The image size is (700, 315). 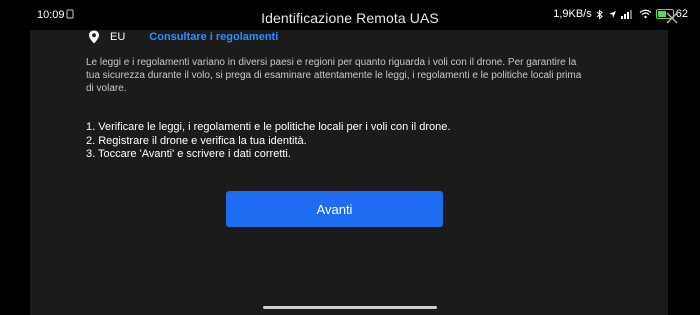 What do you see at coordinates (118, 37) in the screenshot?
I see `region-code: EU` at bounding box center [118, 37].